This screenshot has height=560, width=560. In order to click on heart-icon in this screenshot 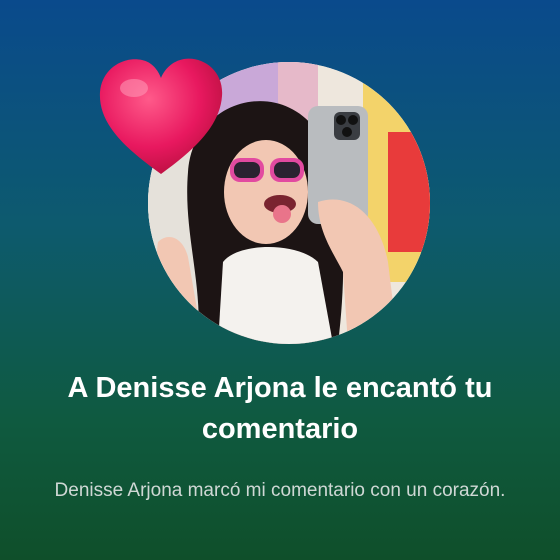, I will do `click(161, 117)`.